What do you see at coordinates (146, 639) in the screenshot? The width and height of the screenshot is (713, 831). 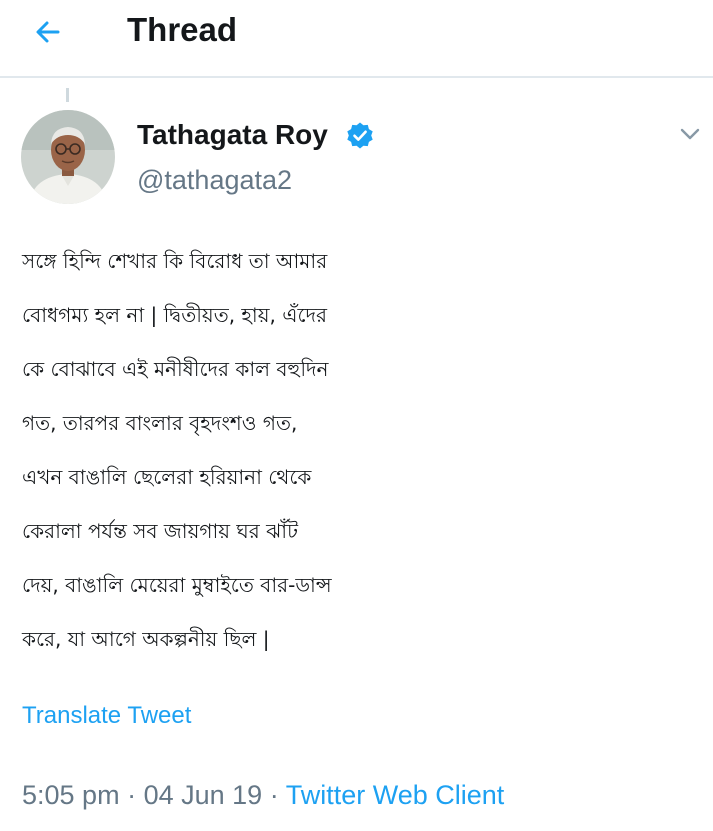 I see `tweet-text-line: করে, যা আগে অকল্পনীয় ছিল |` at bounding box center [146, 639].